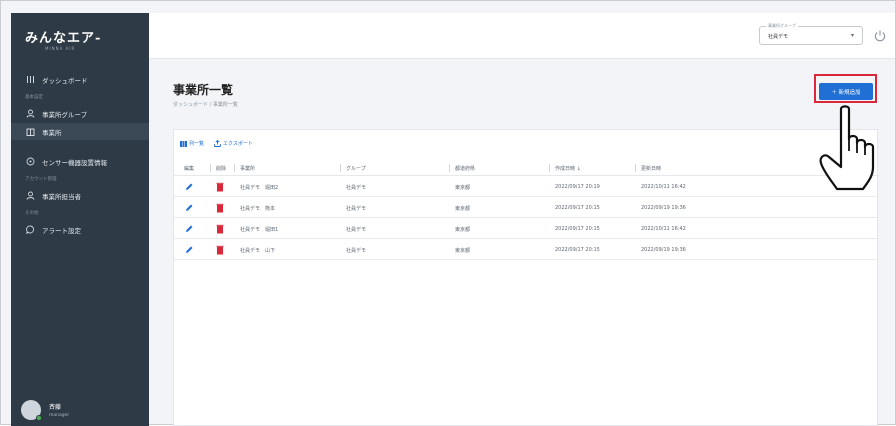 The height and width of the screenshot is (426, 896). What do you see at coordinates (880, 35) in the screenshot?
I see `power-icon` at bounding box center [880, 35].